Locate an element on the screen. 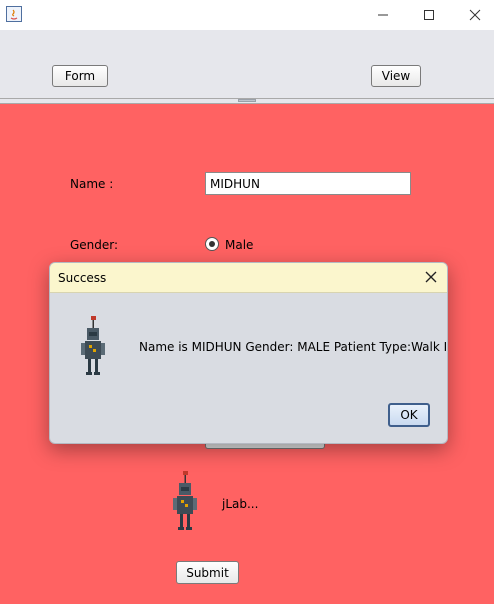 Image resolution: width=494 pixels, height=604 pixels. dialog-robot-icon is located at coordinates (93, 345).